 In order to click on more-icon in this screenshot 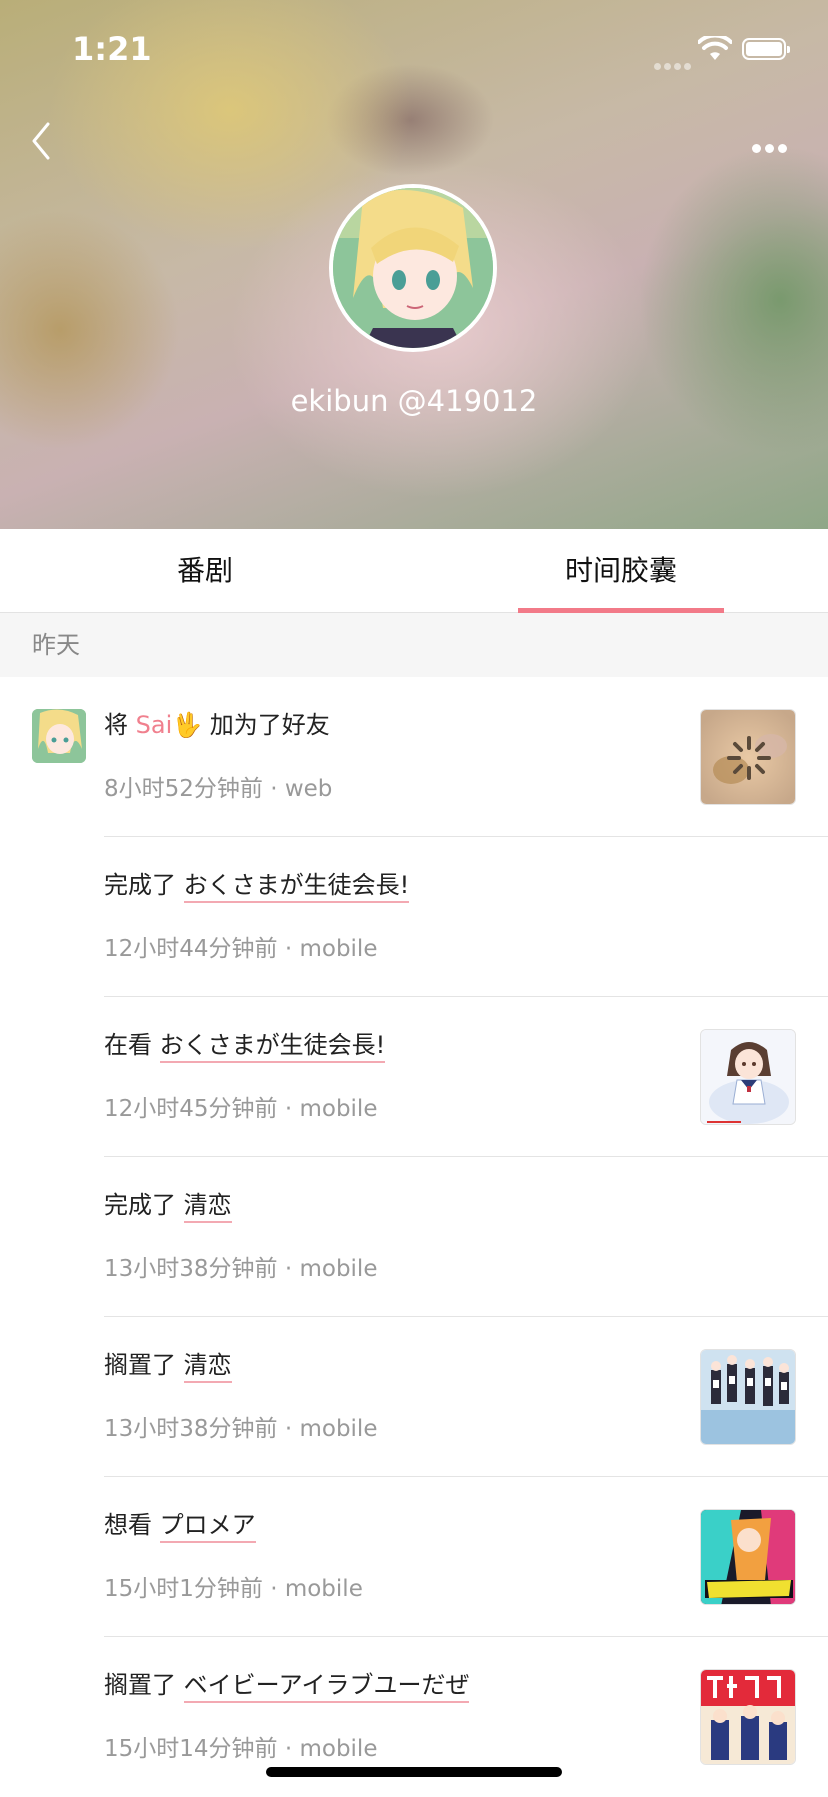, I will do `click(771, 147)`.